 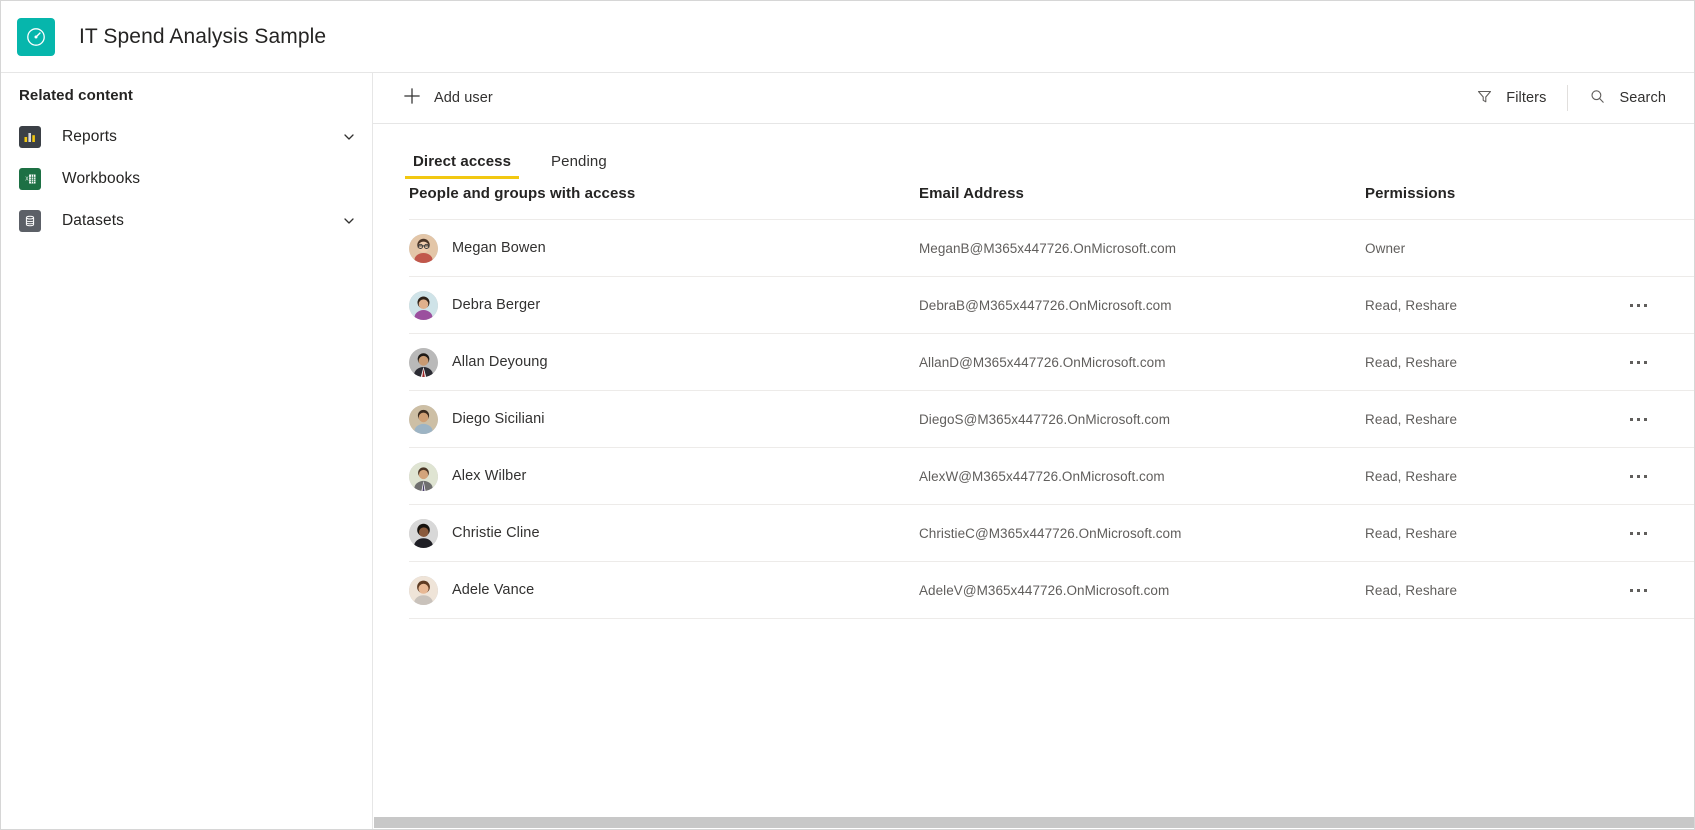 I want to click on column-header-email: Email Address, so click(x=1142, y=199).